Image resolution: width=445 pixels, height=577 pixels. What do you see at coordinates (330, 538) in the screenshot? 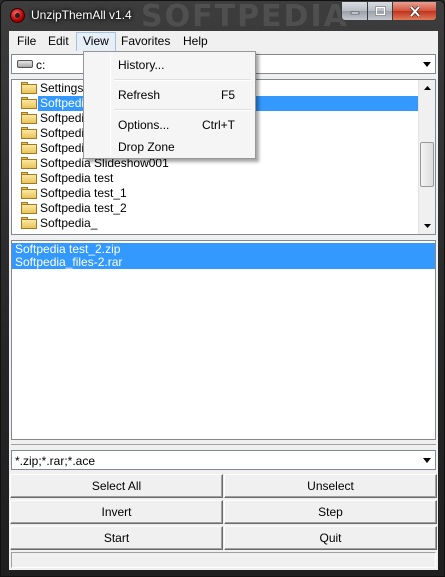
I see `quit-button: Quit` at bounding box center [330, 538].